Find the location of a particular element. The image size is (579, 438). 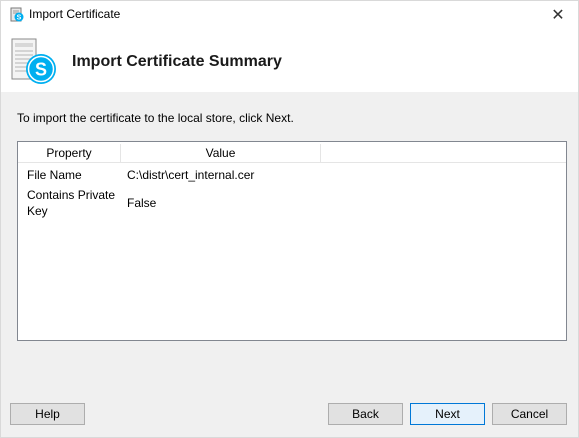

property-cell: File Name is located at coordinates (54, 175).